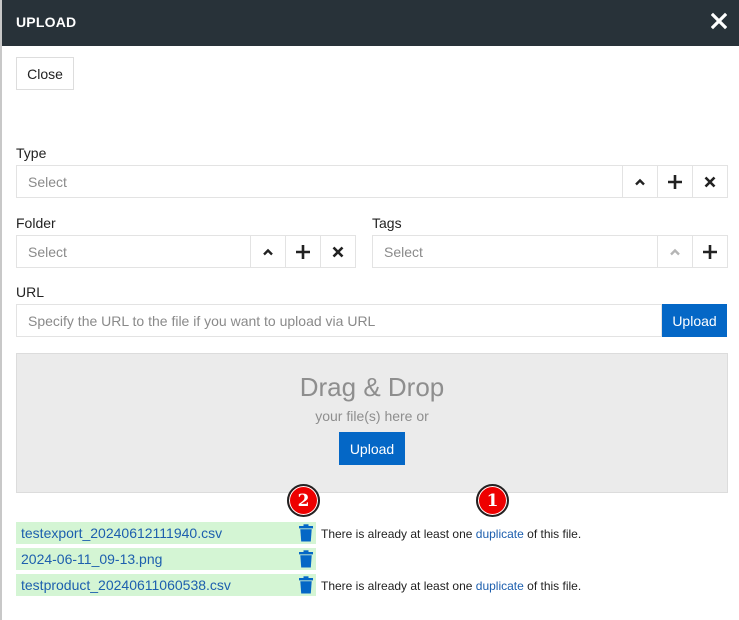 This screenshot has width=739, height=620. Describe the element at coordinates (47, 181) in the screenshot. I see `type-placeholder: Select` at that location.